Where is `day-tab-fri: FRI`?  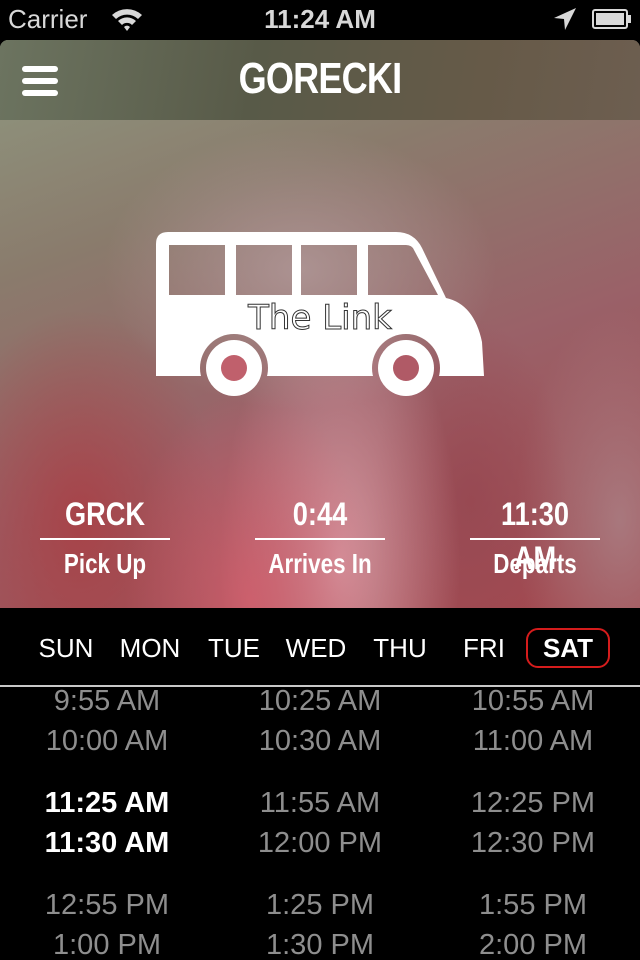
day-tab-fri: FRI is located at coordinates (484, 648).